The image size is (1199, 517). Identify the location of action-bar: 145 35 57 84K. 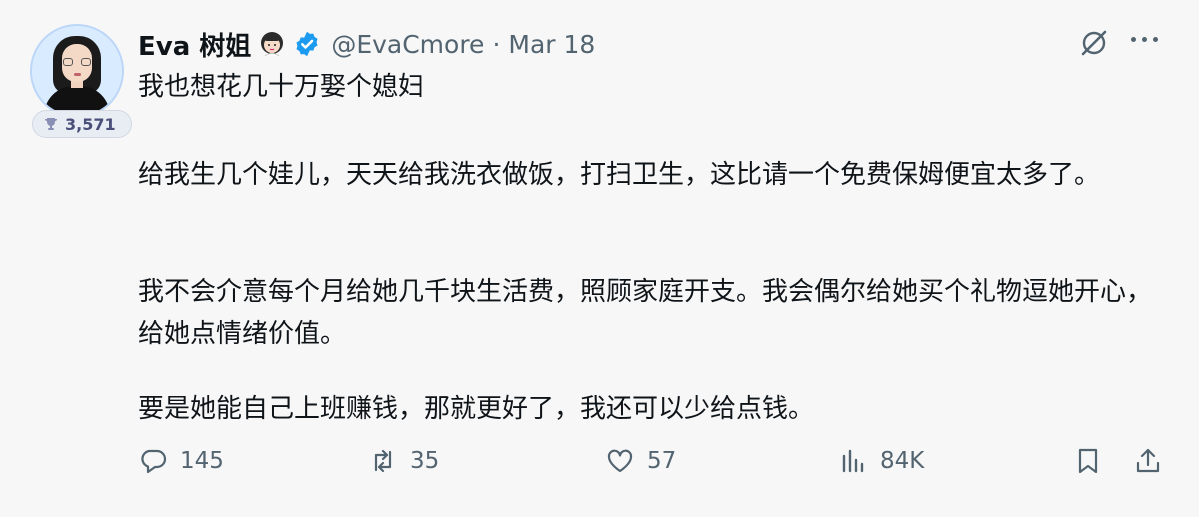
(653, 463).